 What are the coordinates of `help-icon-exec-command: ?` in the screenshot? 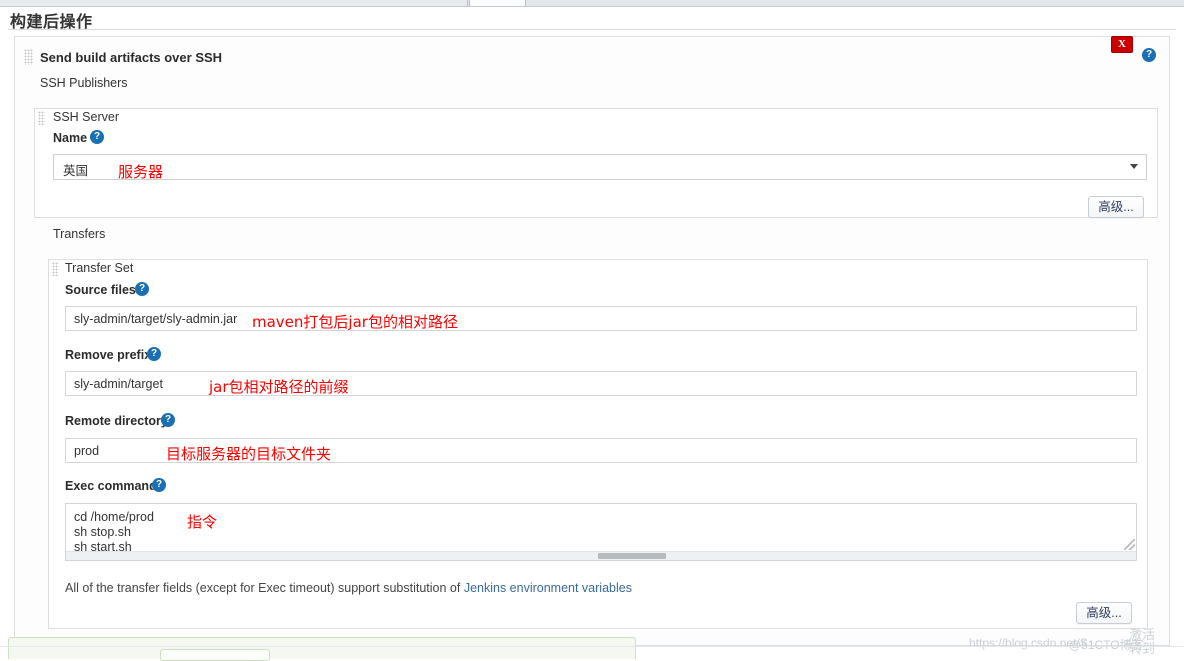 It's located at (159, 485).